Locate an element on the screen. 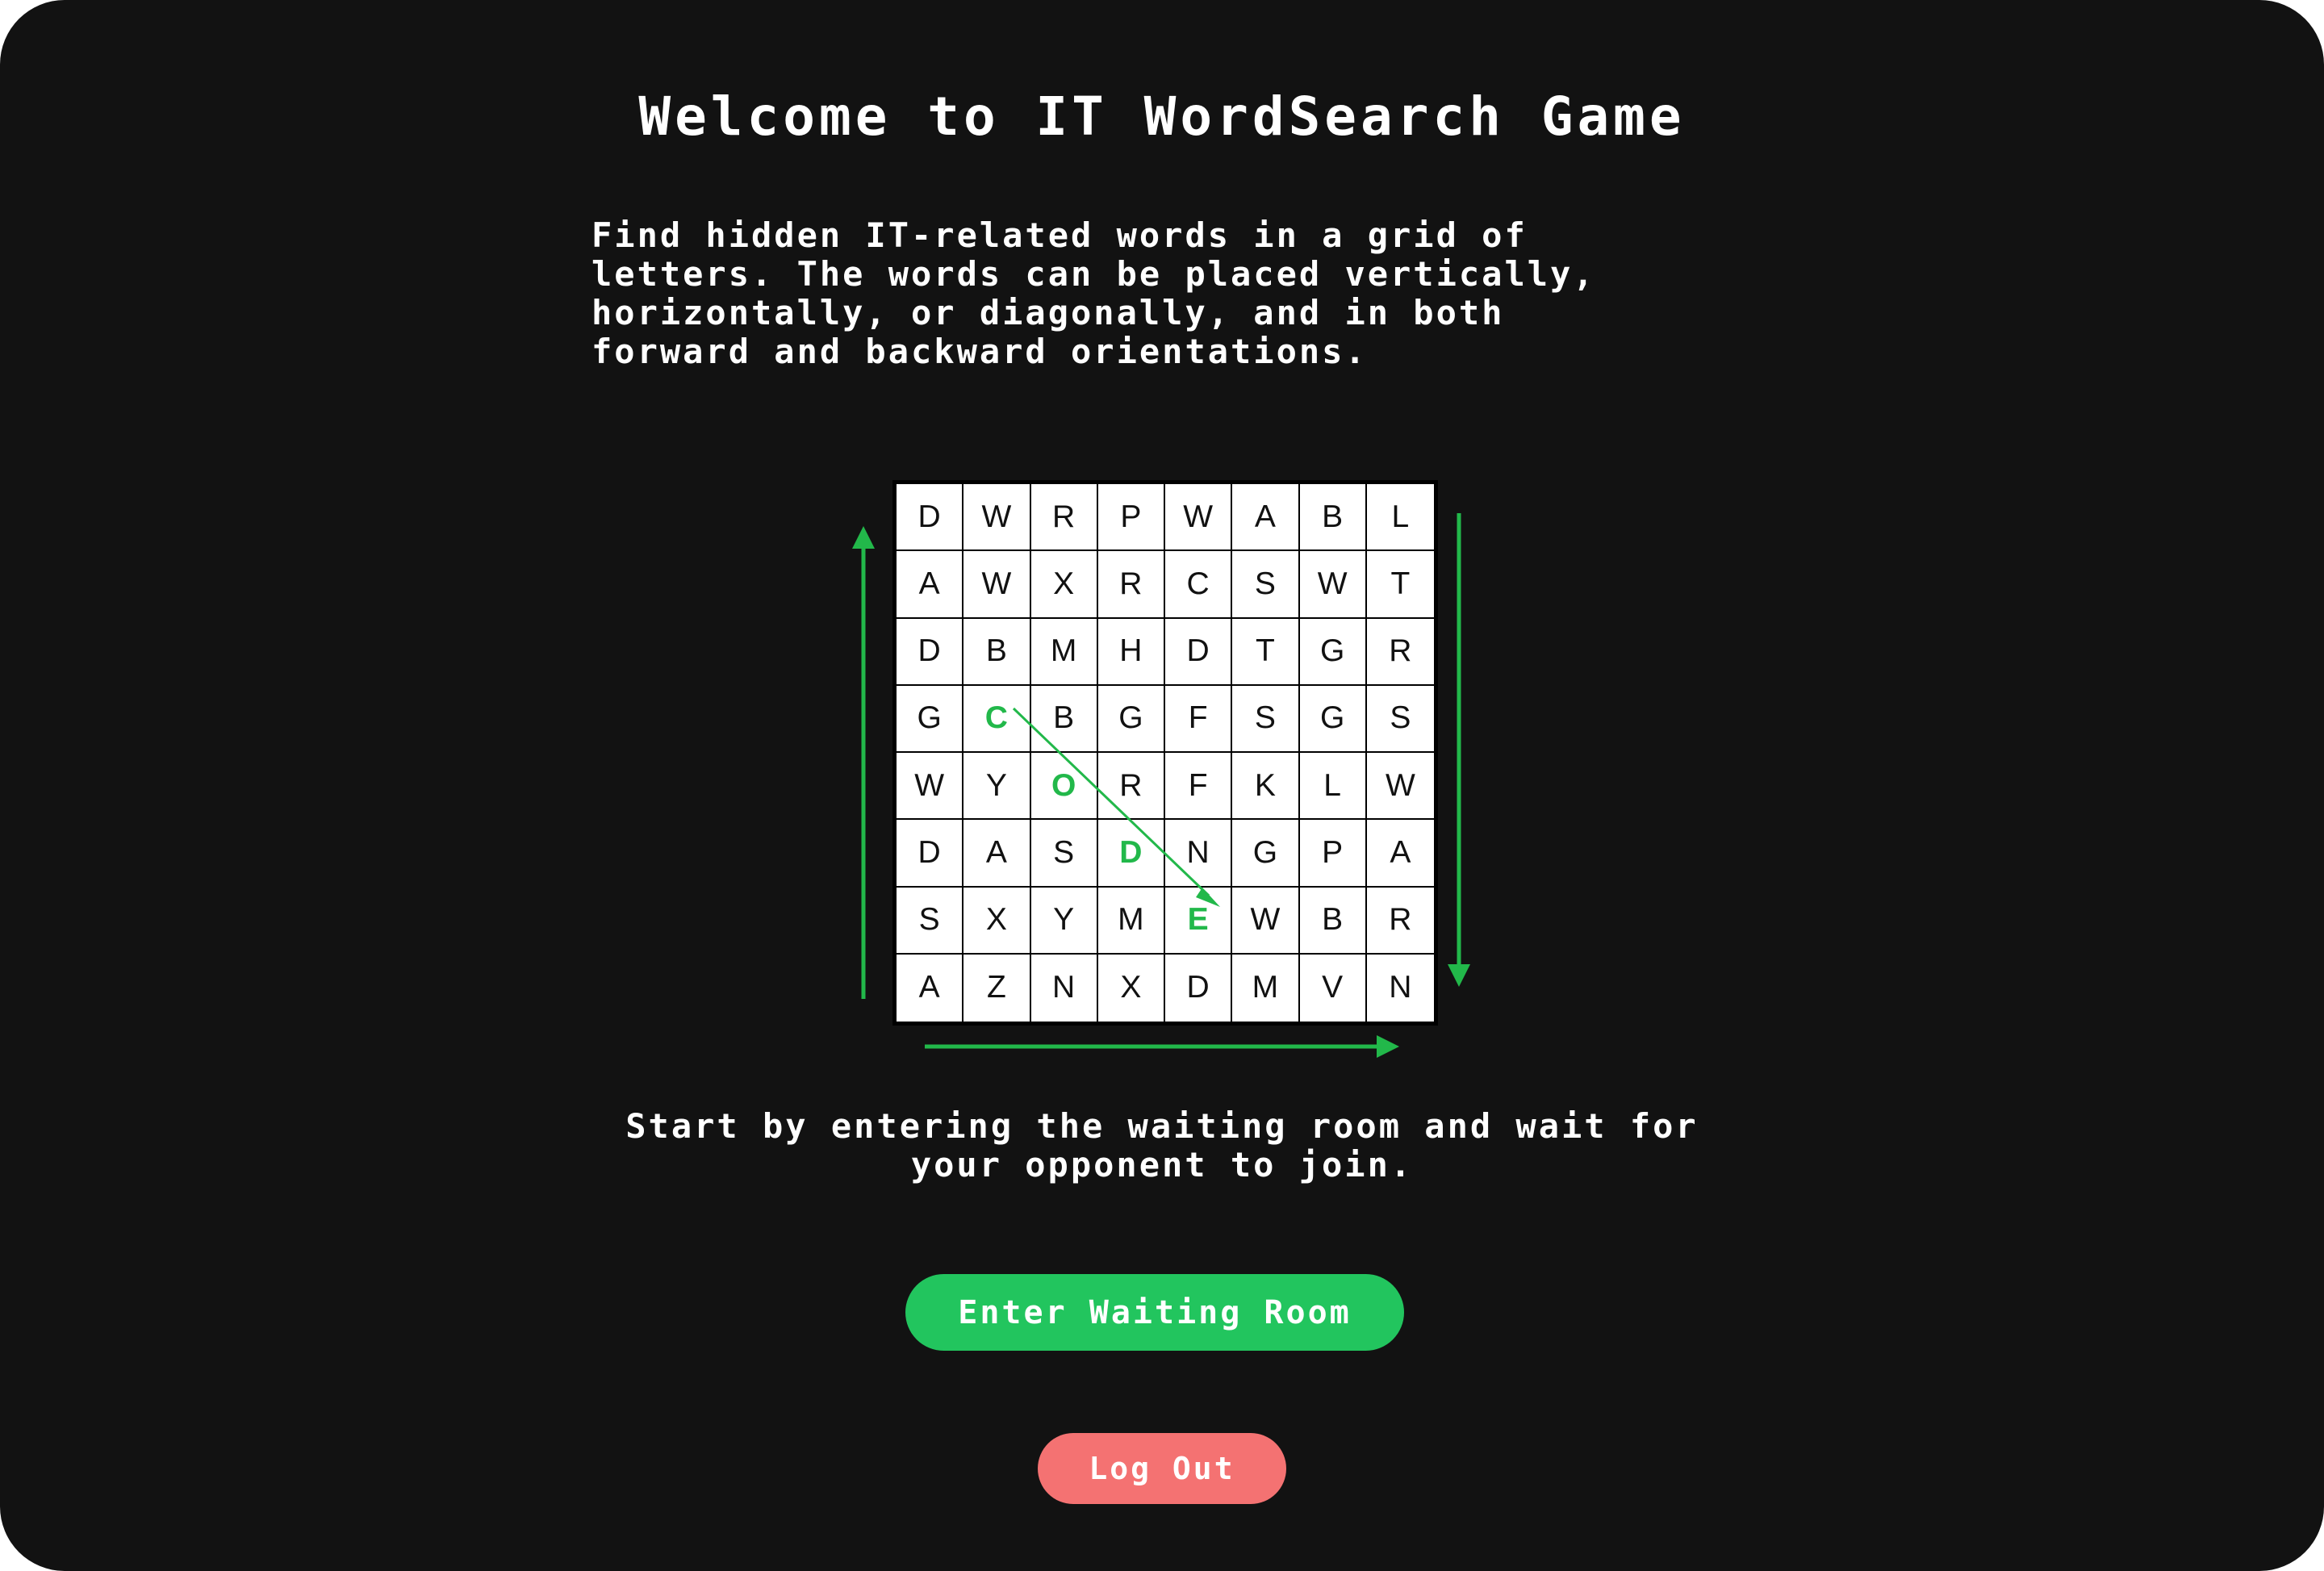 The width and height of the screenshot is (2324, 1571). grid-cell: V is located at coordinates (1333, 988).